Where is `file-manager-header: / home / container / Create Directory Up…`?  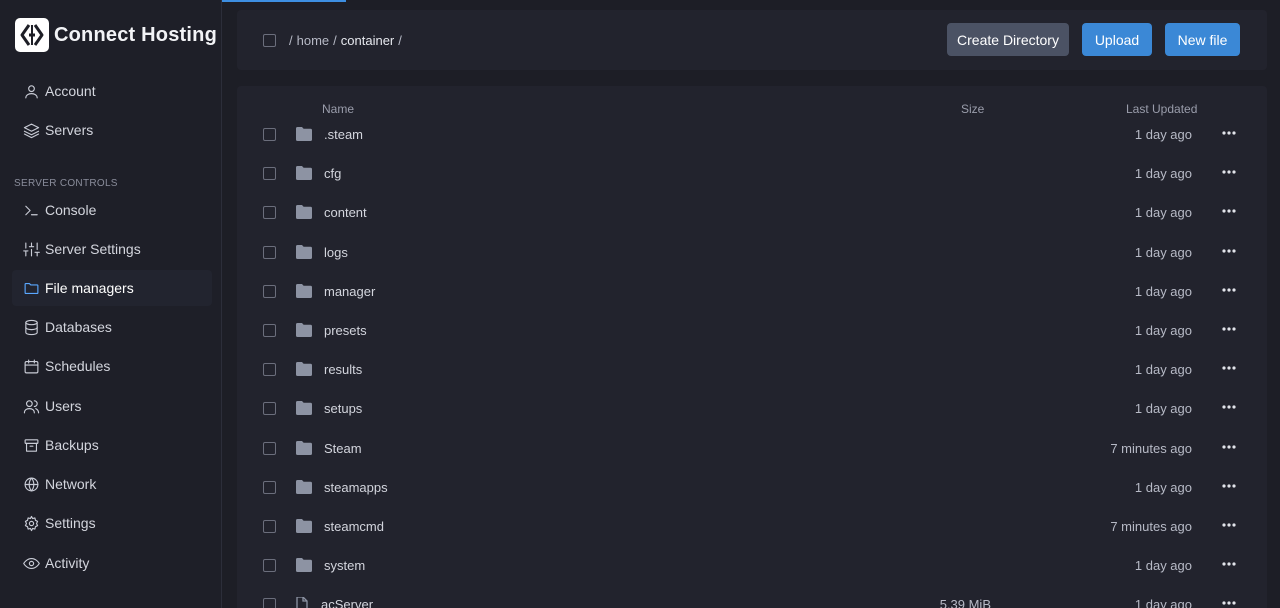
file-manager-header: / home / container / Create Directory Up… is located at coordinates (752, 40).